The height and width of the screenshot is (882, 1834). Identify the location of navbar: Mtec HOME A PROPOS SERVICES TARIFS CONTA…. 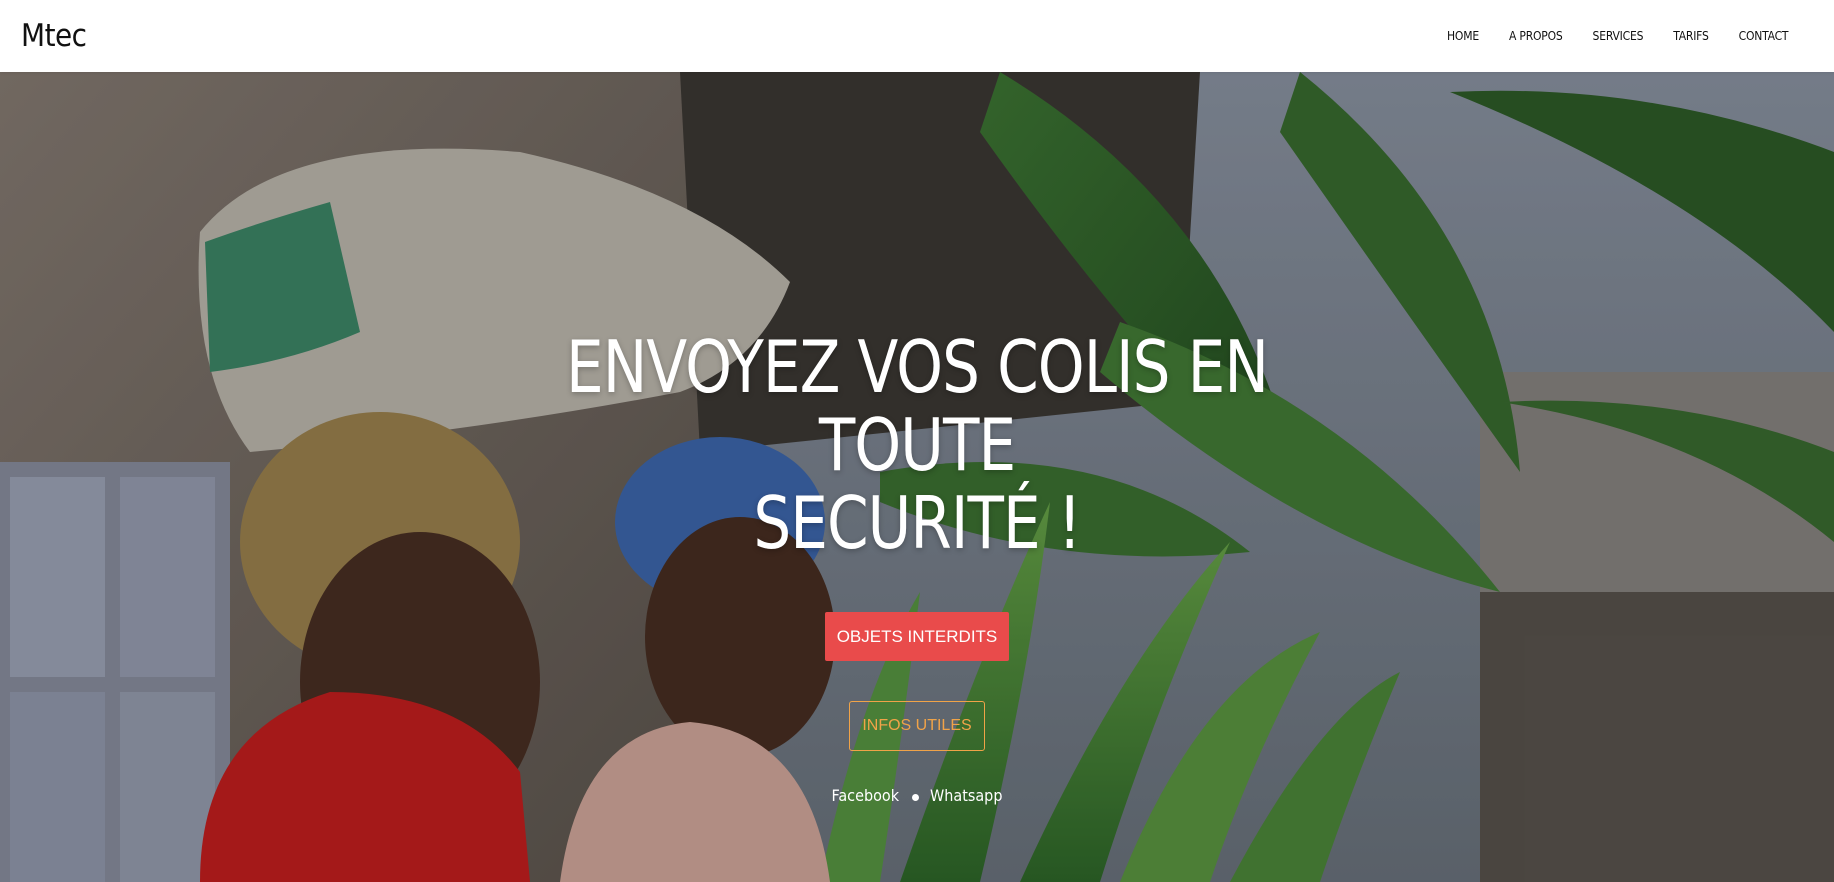
(917, 36).